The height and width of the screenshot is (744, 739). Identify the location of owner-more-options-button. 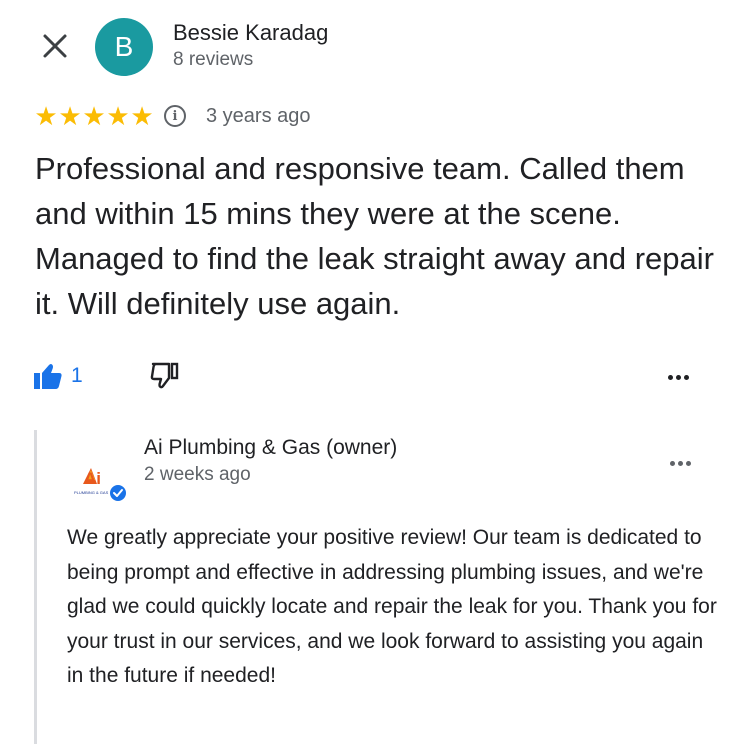
(680, 463).